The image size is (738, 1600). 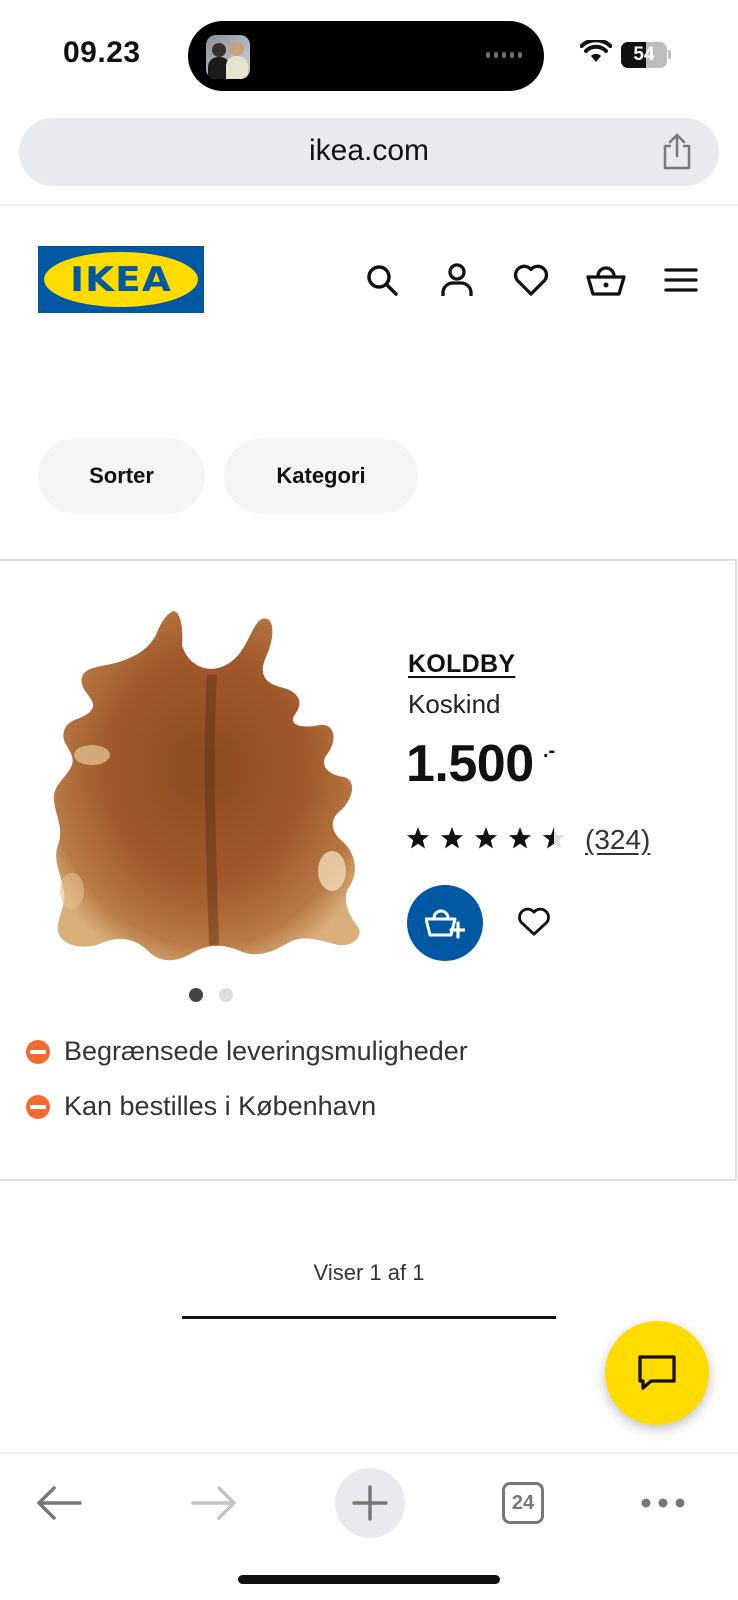 I want to click on availability-store: Kan bestilles i København, so click(x=201, y=1106).